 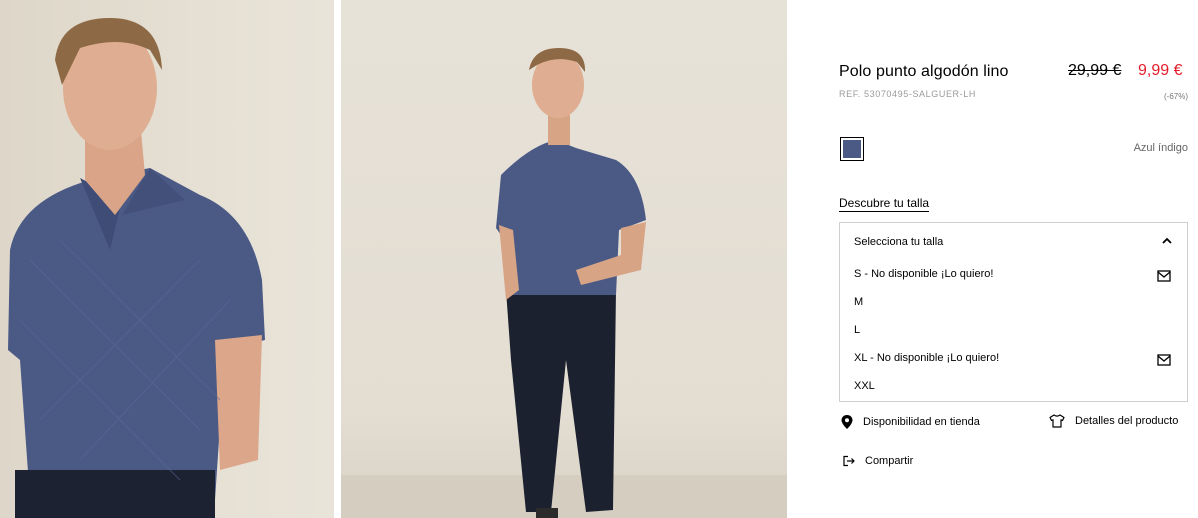 I want to click on store-availability-button: Disponibilidad en tienda, so click(x=910, y=422).